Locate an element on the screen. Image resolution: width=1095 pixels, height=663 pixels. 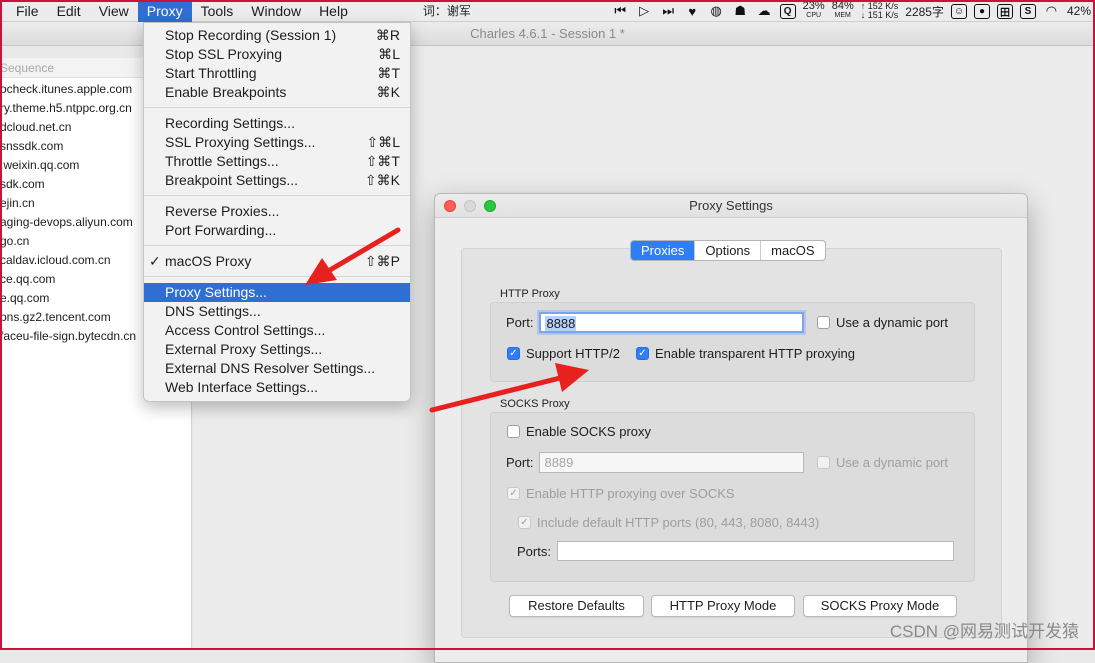
tab-macos: macOS is located at coordinates (792, 250).